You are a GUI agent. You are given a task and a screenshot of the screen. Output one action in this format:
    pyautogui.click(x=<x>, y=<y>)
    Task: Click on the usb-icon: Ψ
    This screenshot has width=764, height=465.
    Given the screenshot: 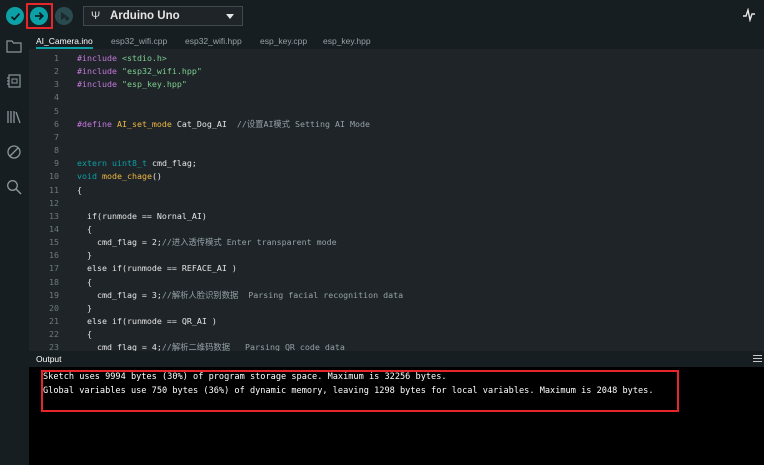 What is the action you would take?
    pyautogui.click(x=96, y=16)
    